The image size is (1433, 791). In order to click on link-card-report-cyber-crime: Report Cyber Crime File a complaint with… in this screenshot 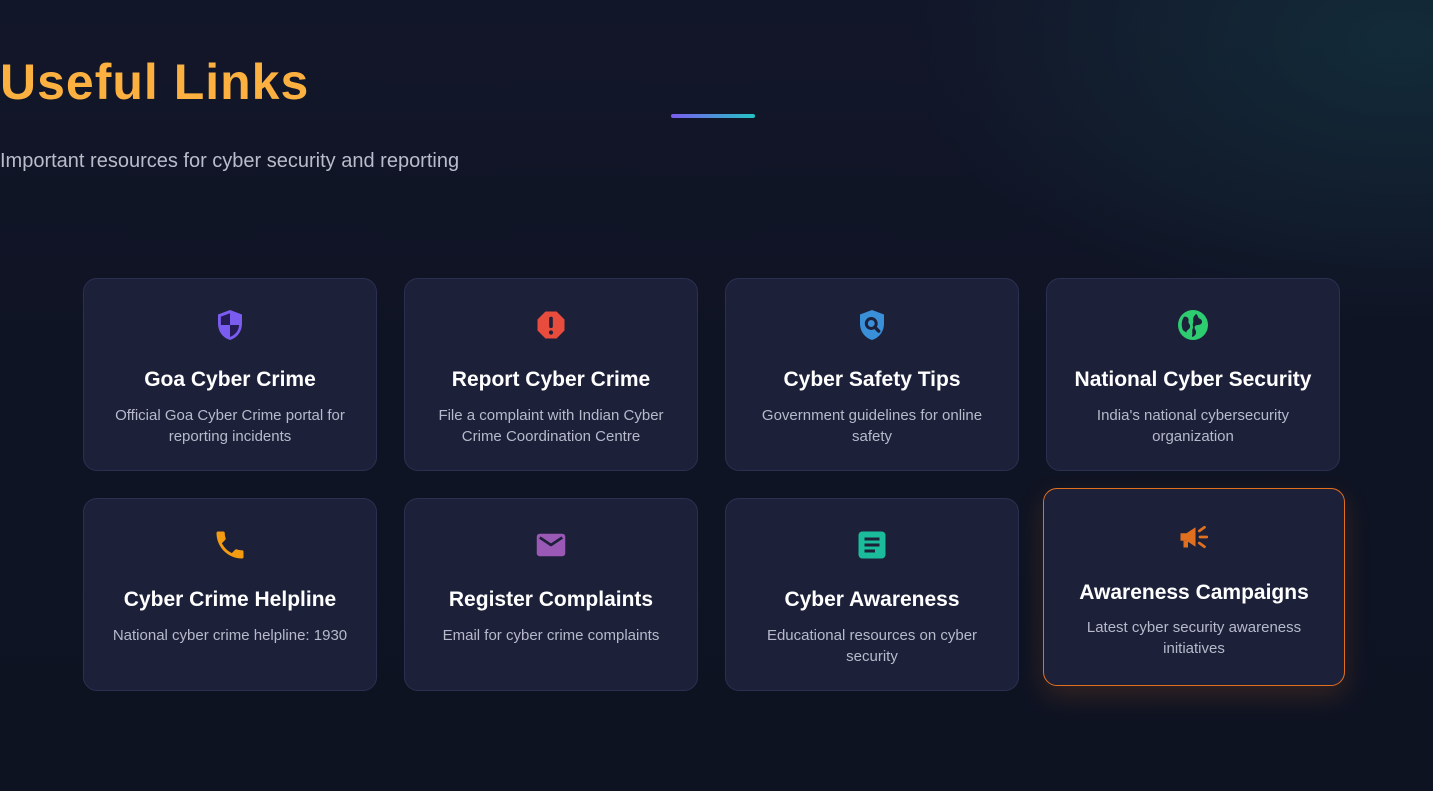, I will do `click(551, 374)`.